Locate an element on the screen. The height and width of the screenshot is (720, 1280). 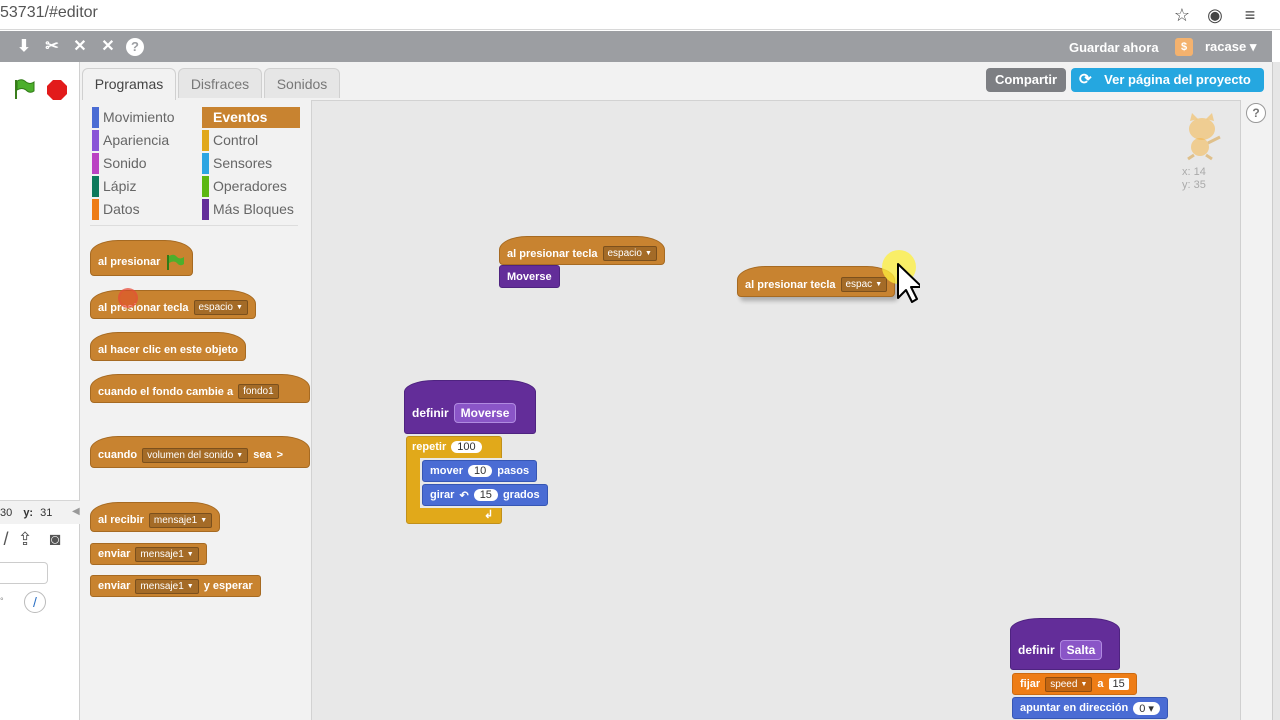
backdrop-dropdown: fondo1 is located at coordinates (258, 391).